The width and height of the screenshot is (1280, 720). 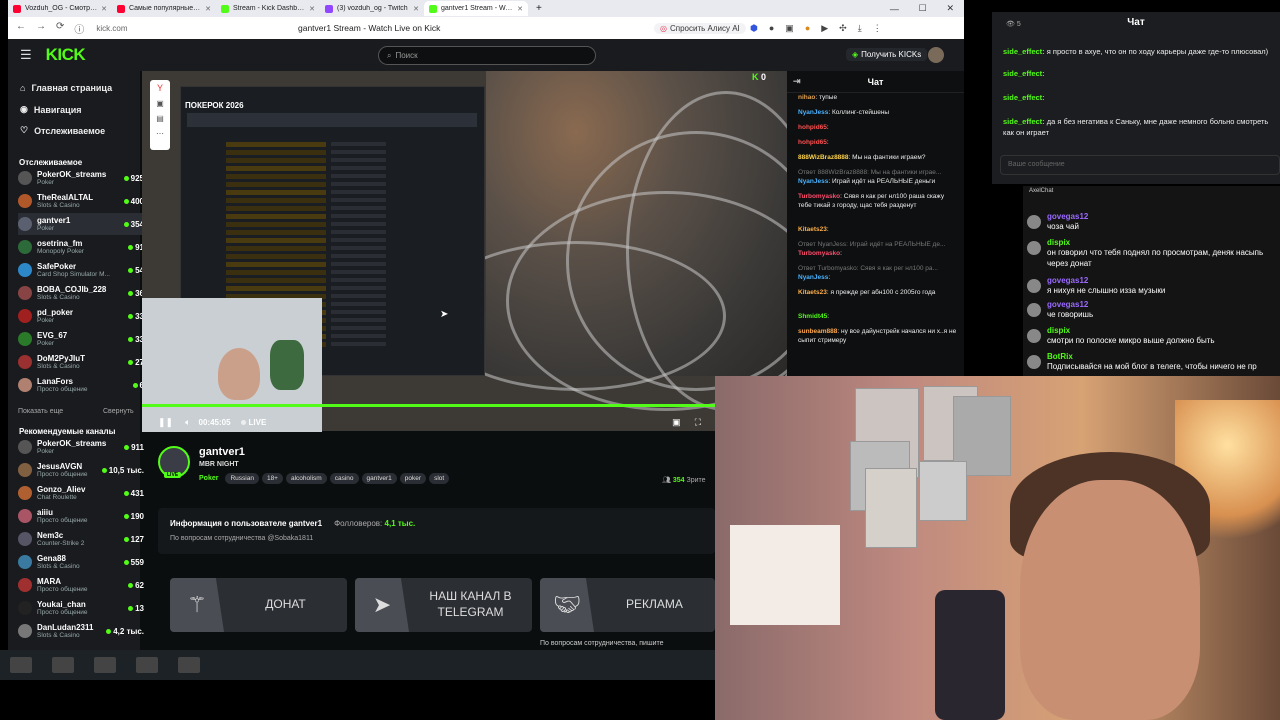 What do you see at coordinates (344, 478) in the screenshot?
I see `stream-tag: casino` at bounding box center [344, 478].